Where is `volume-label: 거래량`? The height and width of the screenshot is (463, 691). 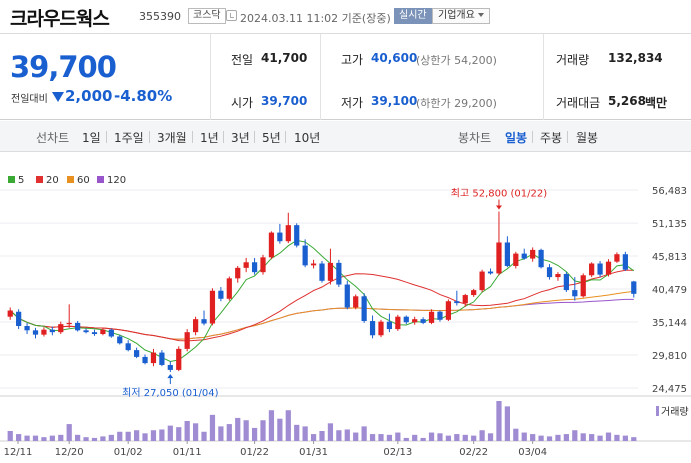 volume-label: 거래량 is located at coordinates (573, 60).